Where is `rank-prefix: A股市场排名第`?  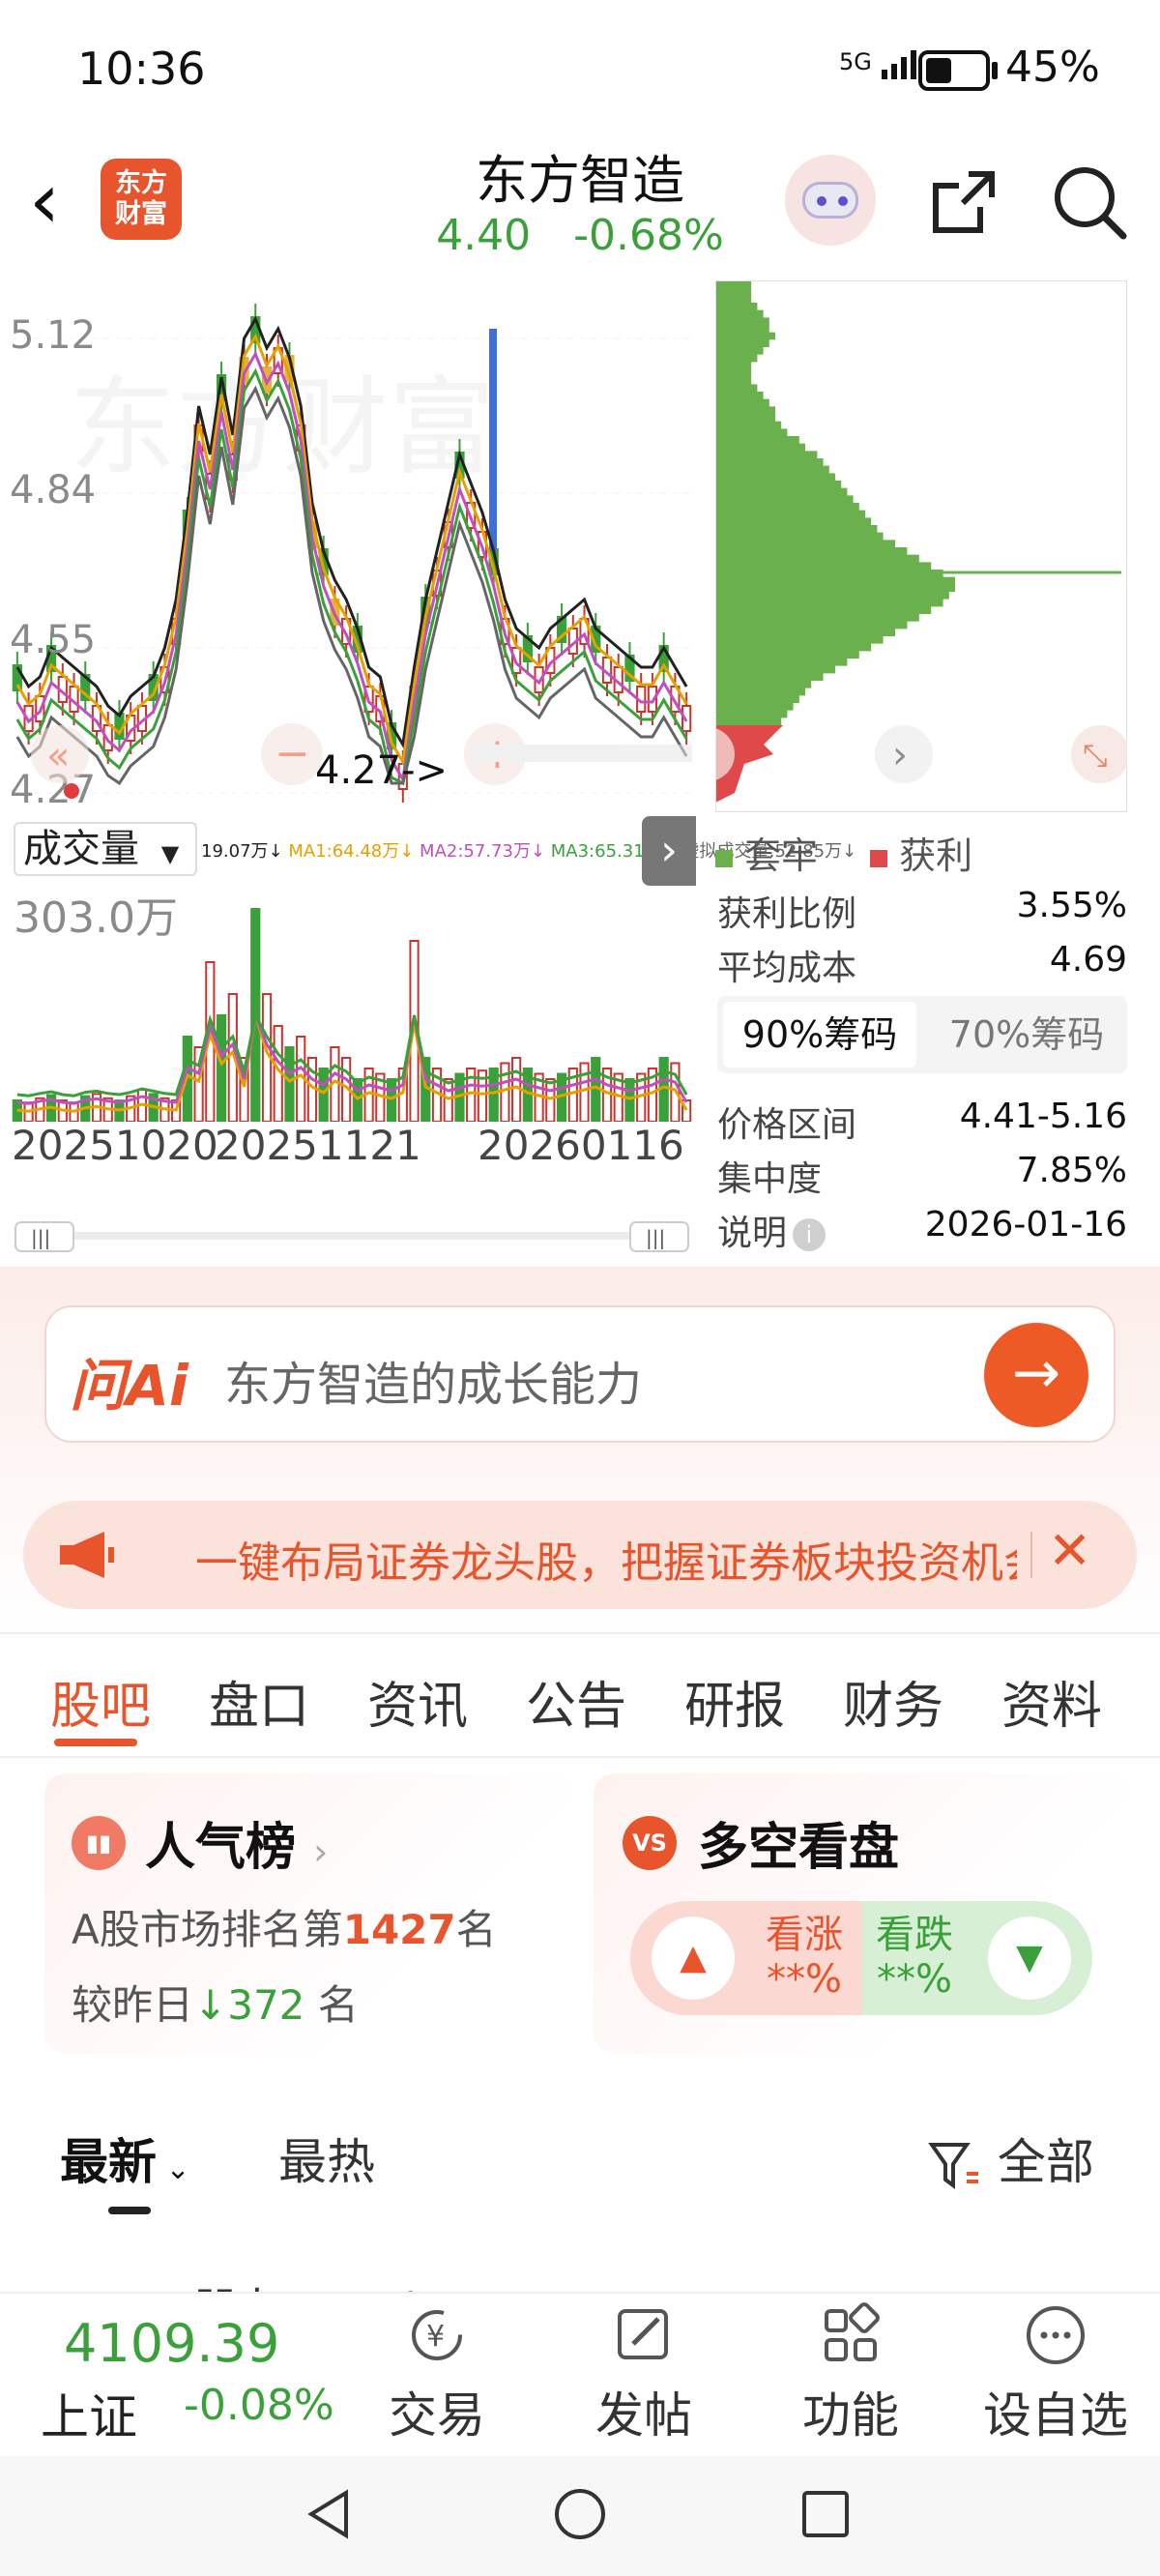
rank-prefix: A股市场排名第 is located at coordinates (207, 1929).